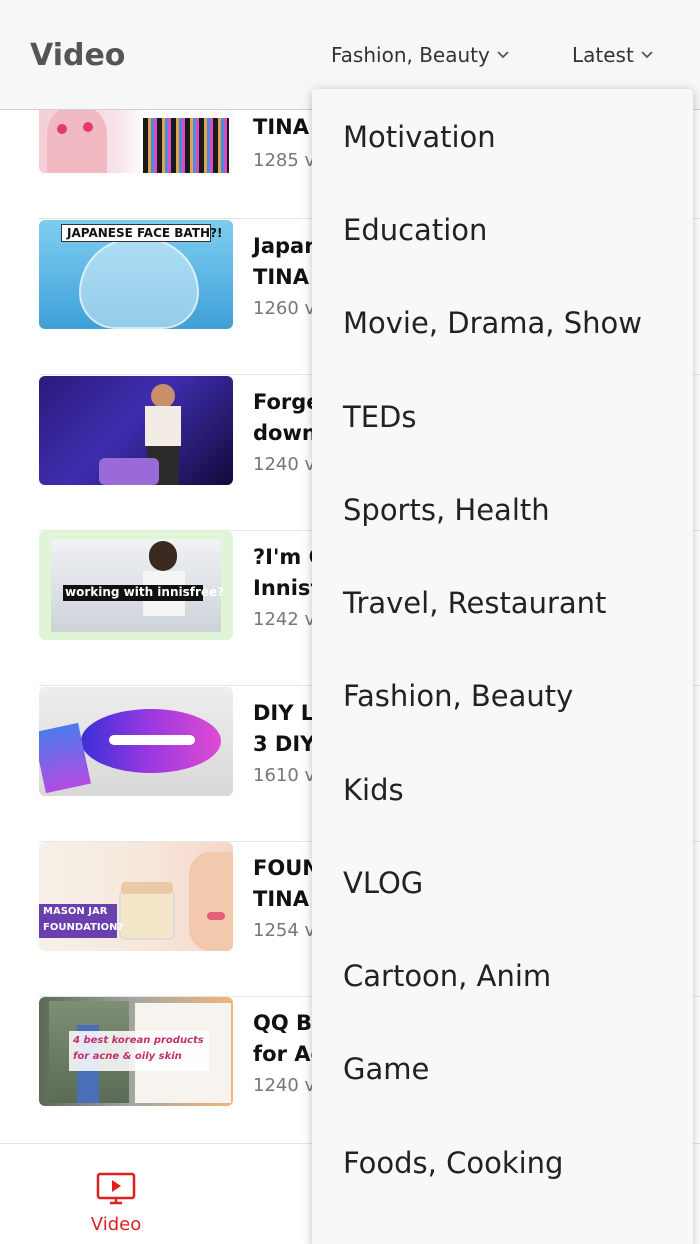 The image size is (700, 1244). I want to click on video-title-line2: down, so click(285, 433).